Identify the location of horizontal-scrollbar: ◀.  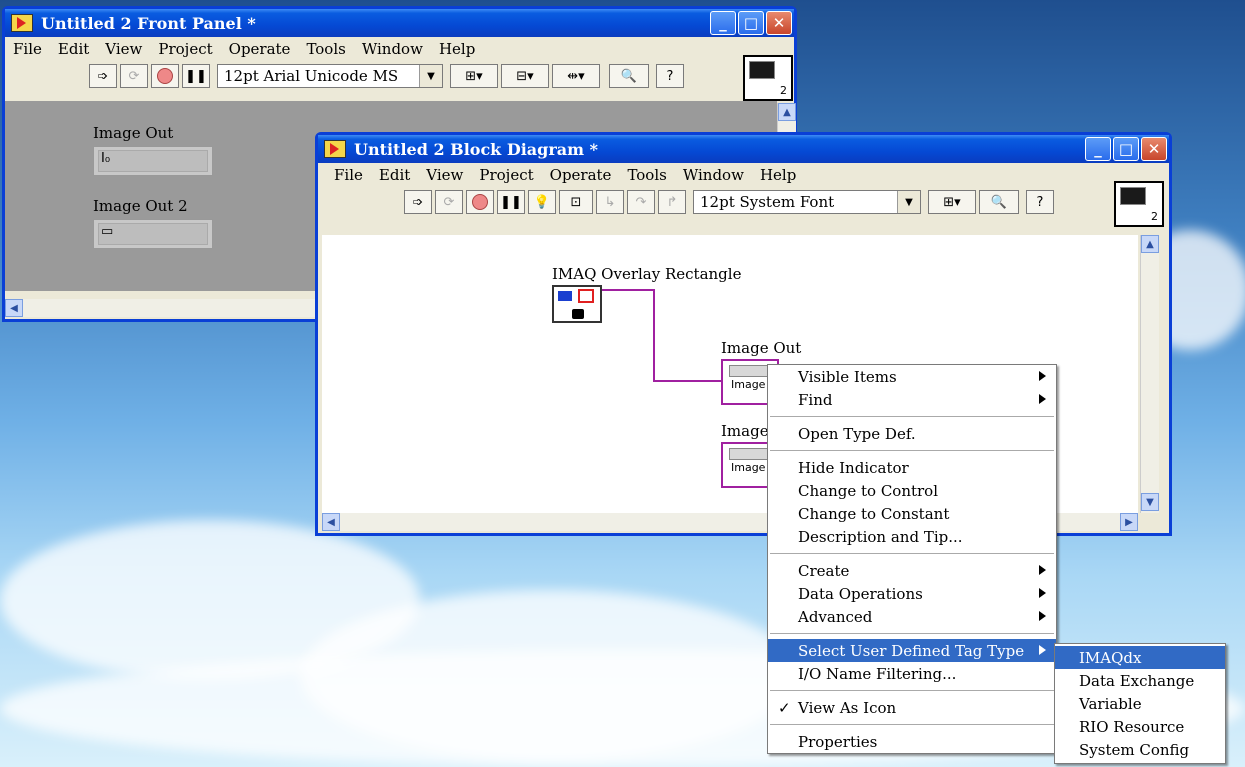
(165, 308).